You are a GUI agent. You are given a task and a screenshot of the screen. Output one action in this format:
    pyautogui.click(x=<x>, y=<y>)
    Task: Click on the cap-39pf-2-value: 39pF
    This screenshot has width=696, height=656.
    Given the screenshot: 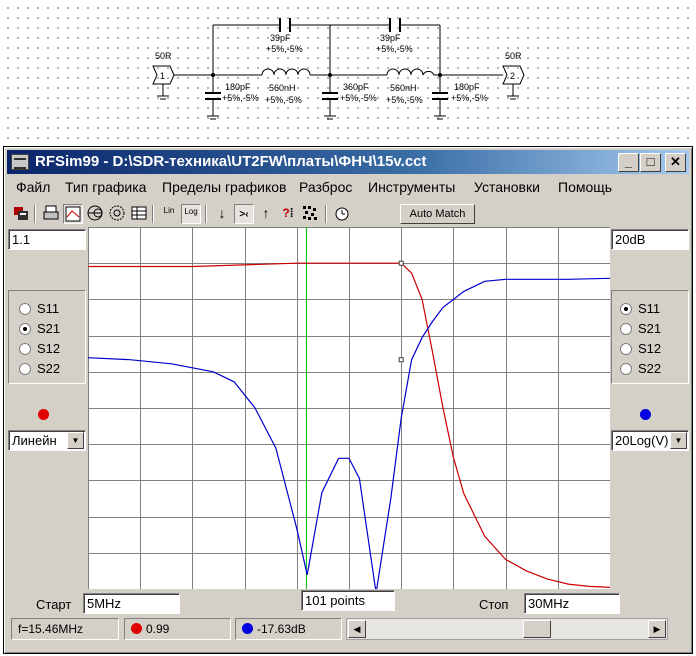 What is the action you would take?
    pyautogui.click(x=390, y=38)
    